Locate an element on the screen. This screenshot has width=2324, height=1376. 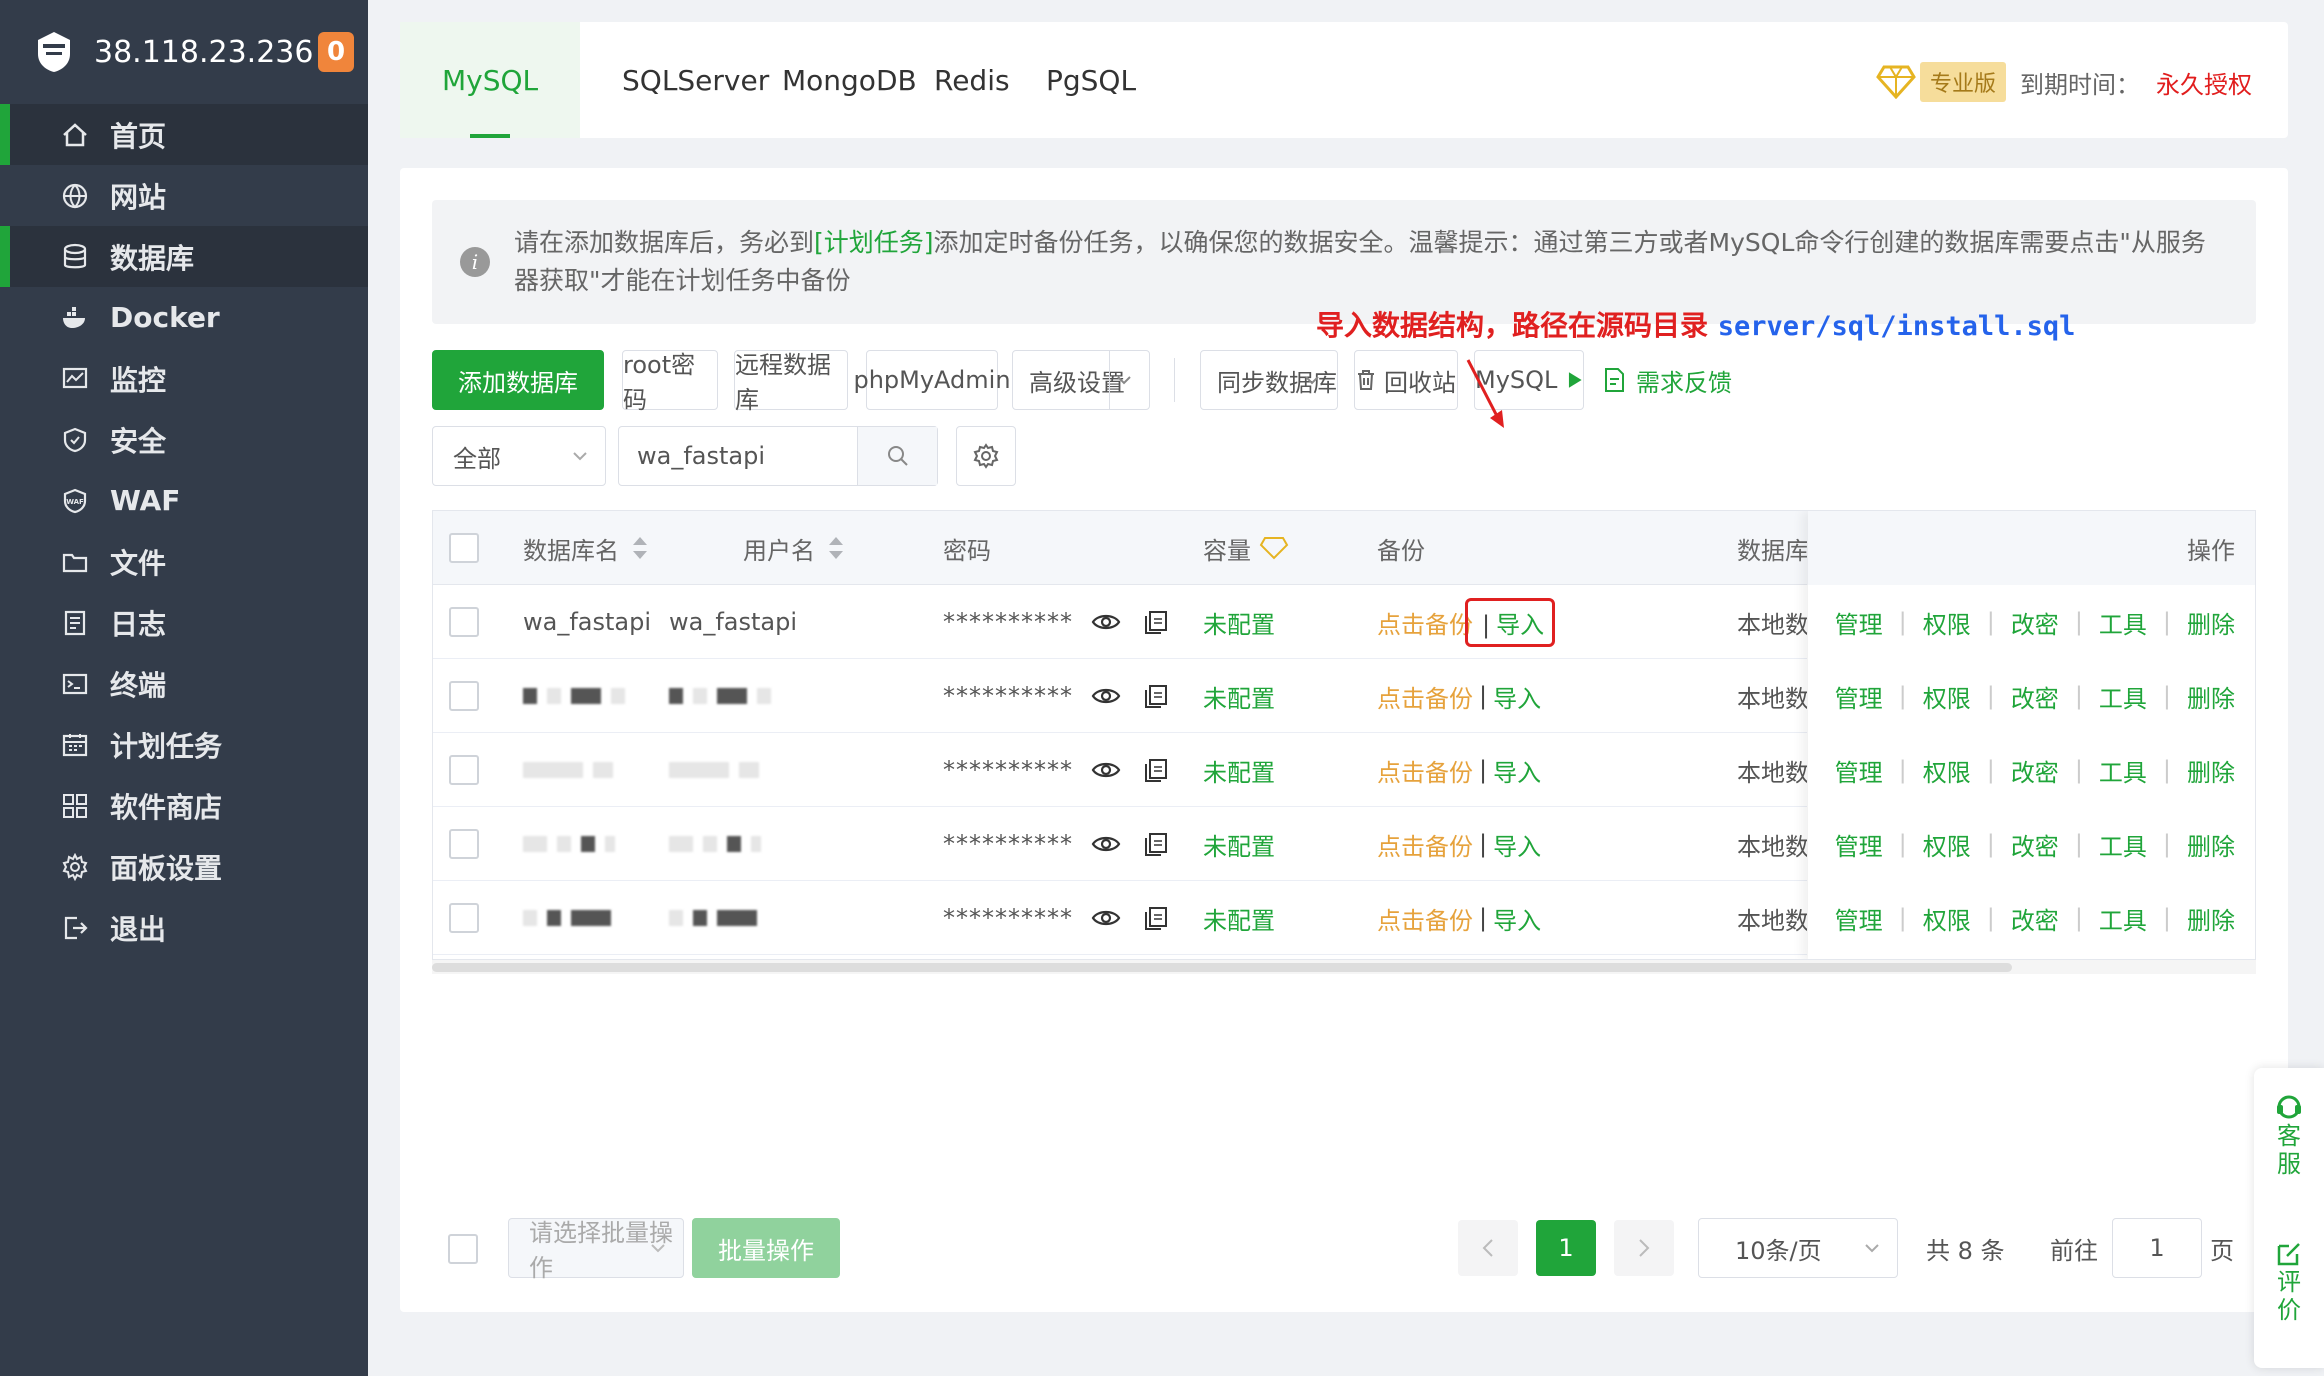
sidebar-item-monitor: 监控 is located at coordinates (184, 378).